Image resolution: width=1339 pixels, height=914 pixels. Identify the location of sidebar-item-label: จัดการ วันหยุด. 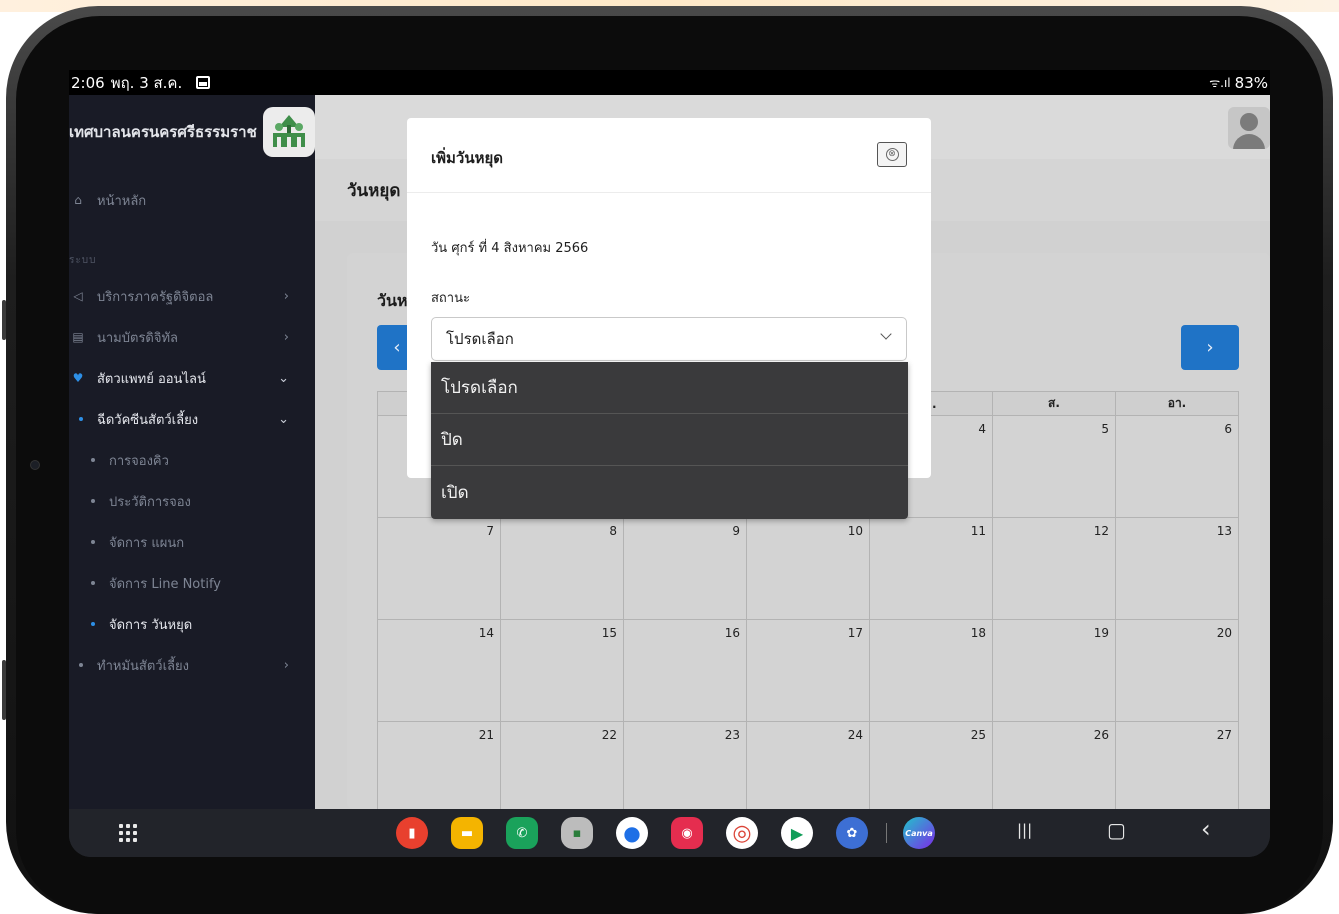
(151, 625).